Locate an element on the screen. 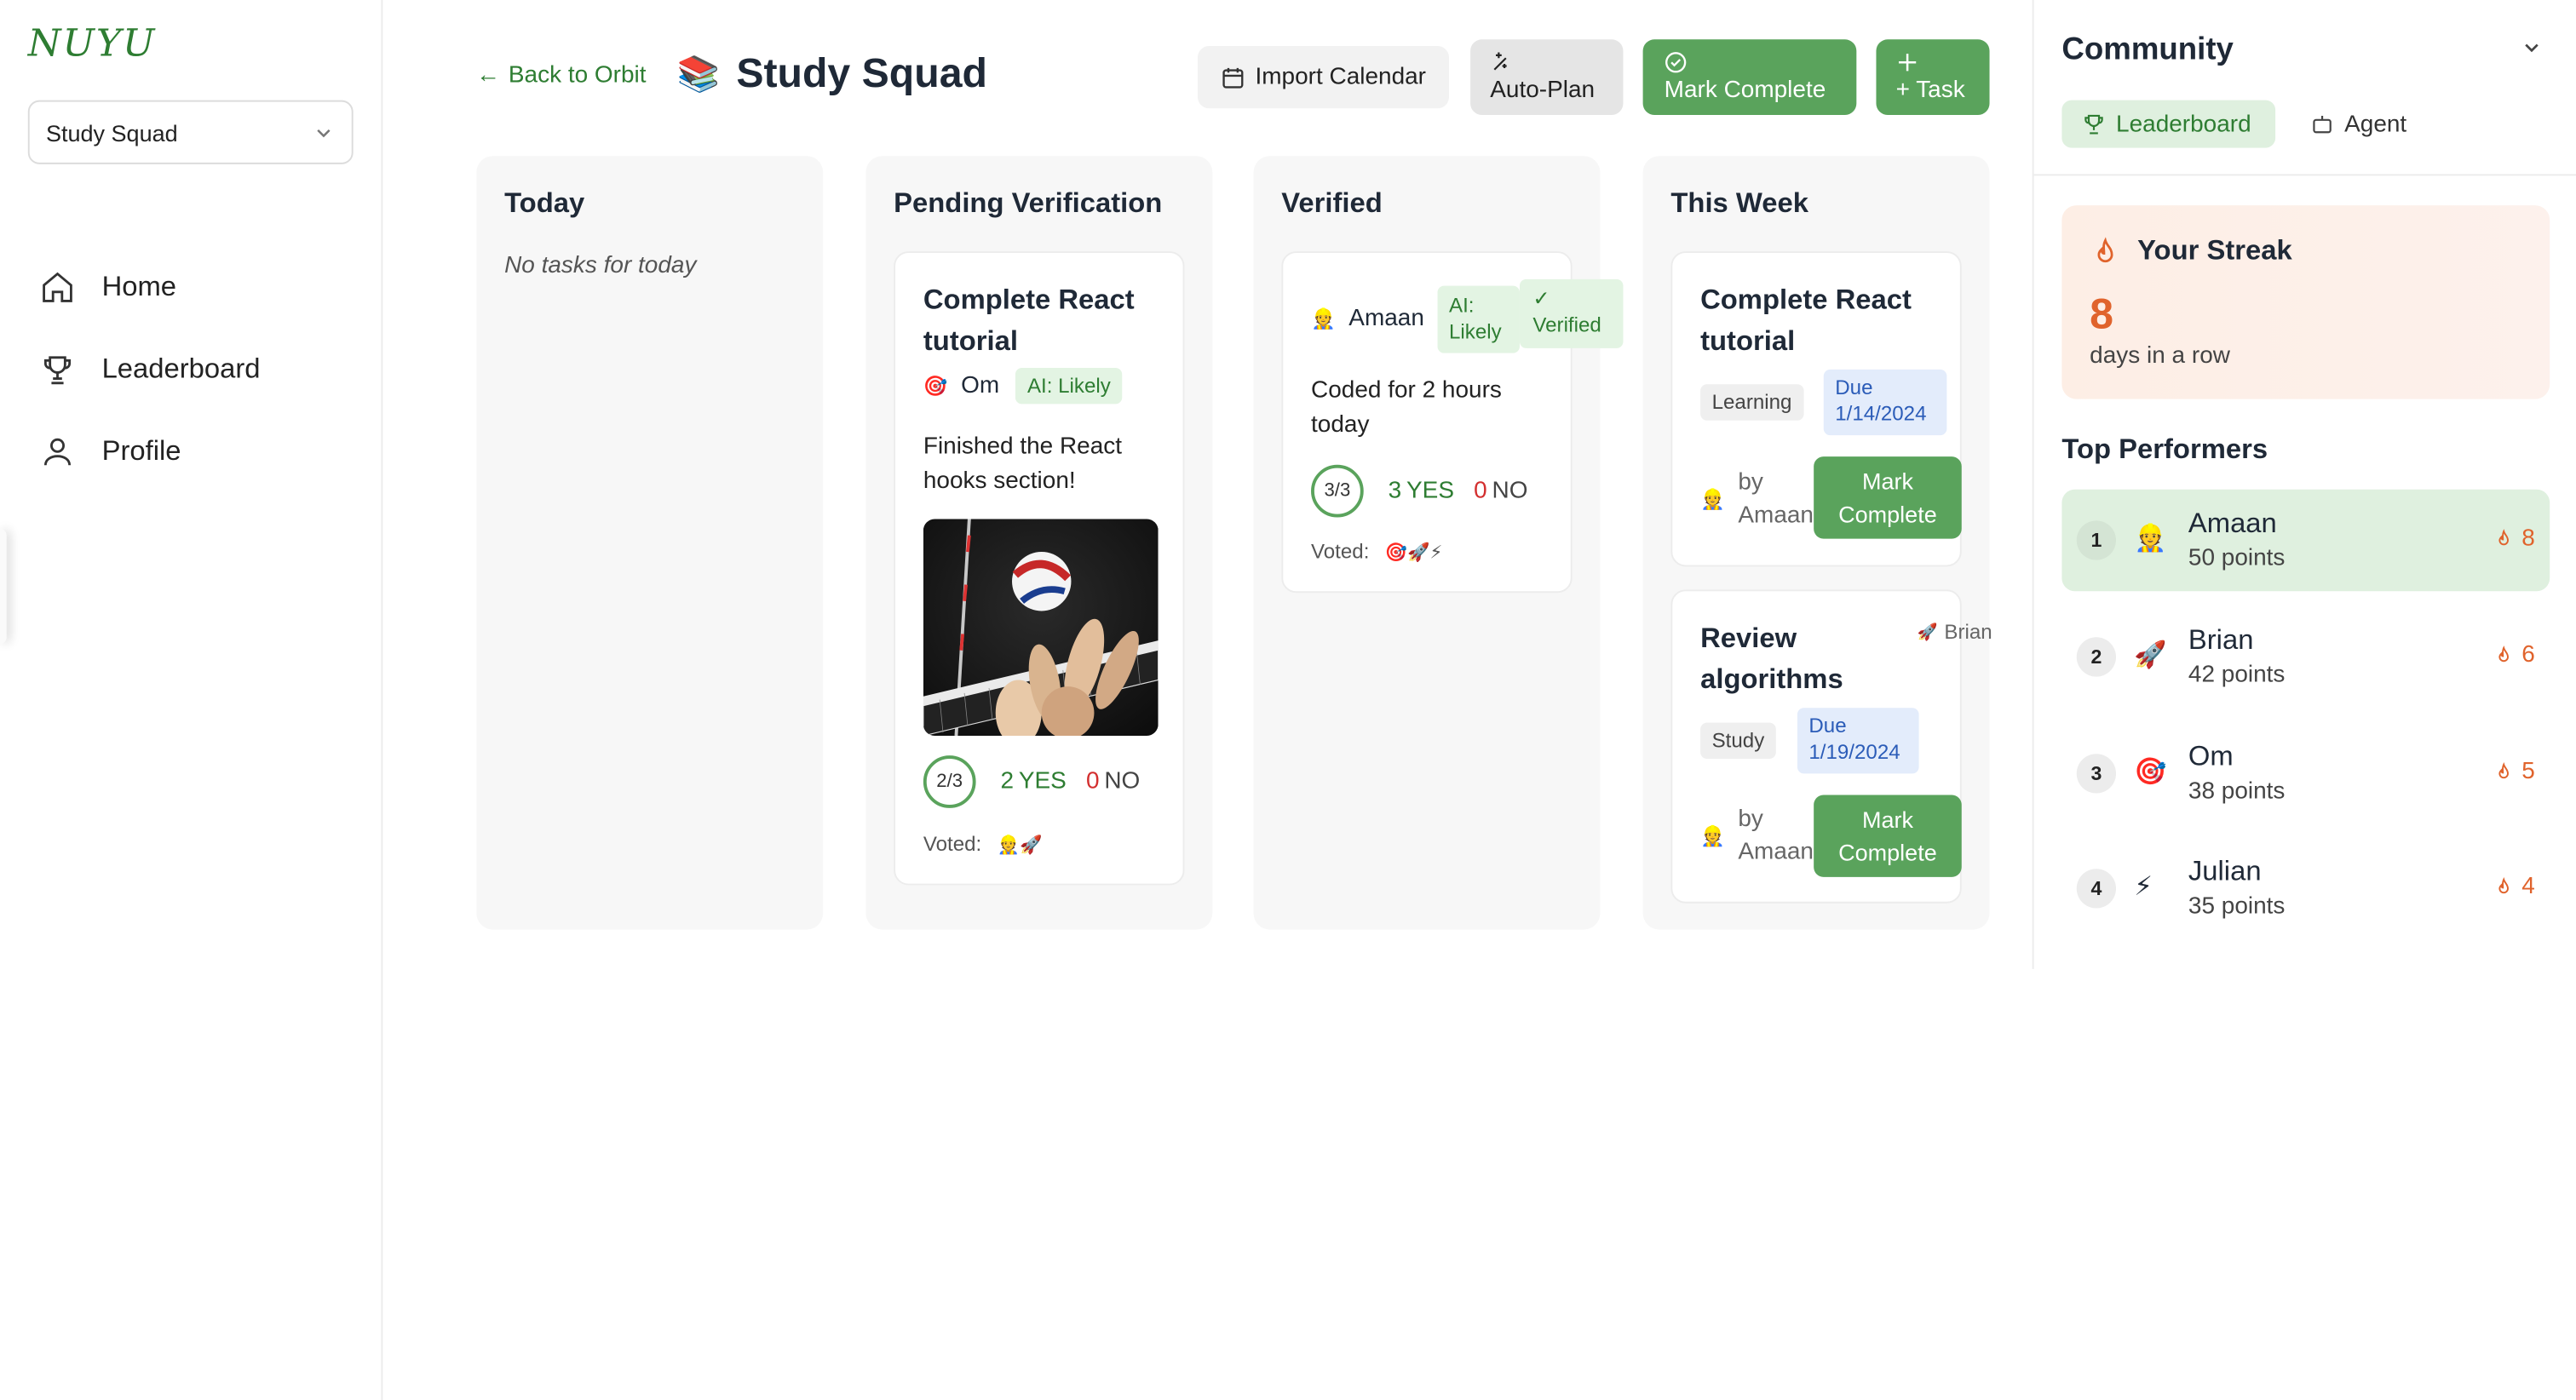 This screenshot has height=1400, width=2576. performer-name: Om is located at coordinates (2211, 756).